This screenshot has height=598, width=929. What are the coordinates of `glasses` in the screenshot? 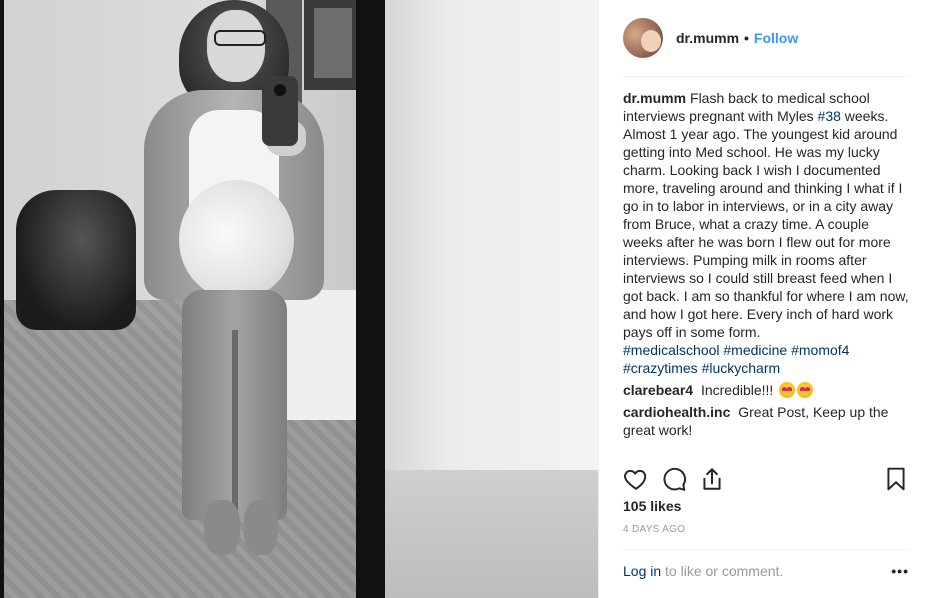 It's located at (240, 38).